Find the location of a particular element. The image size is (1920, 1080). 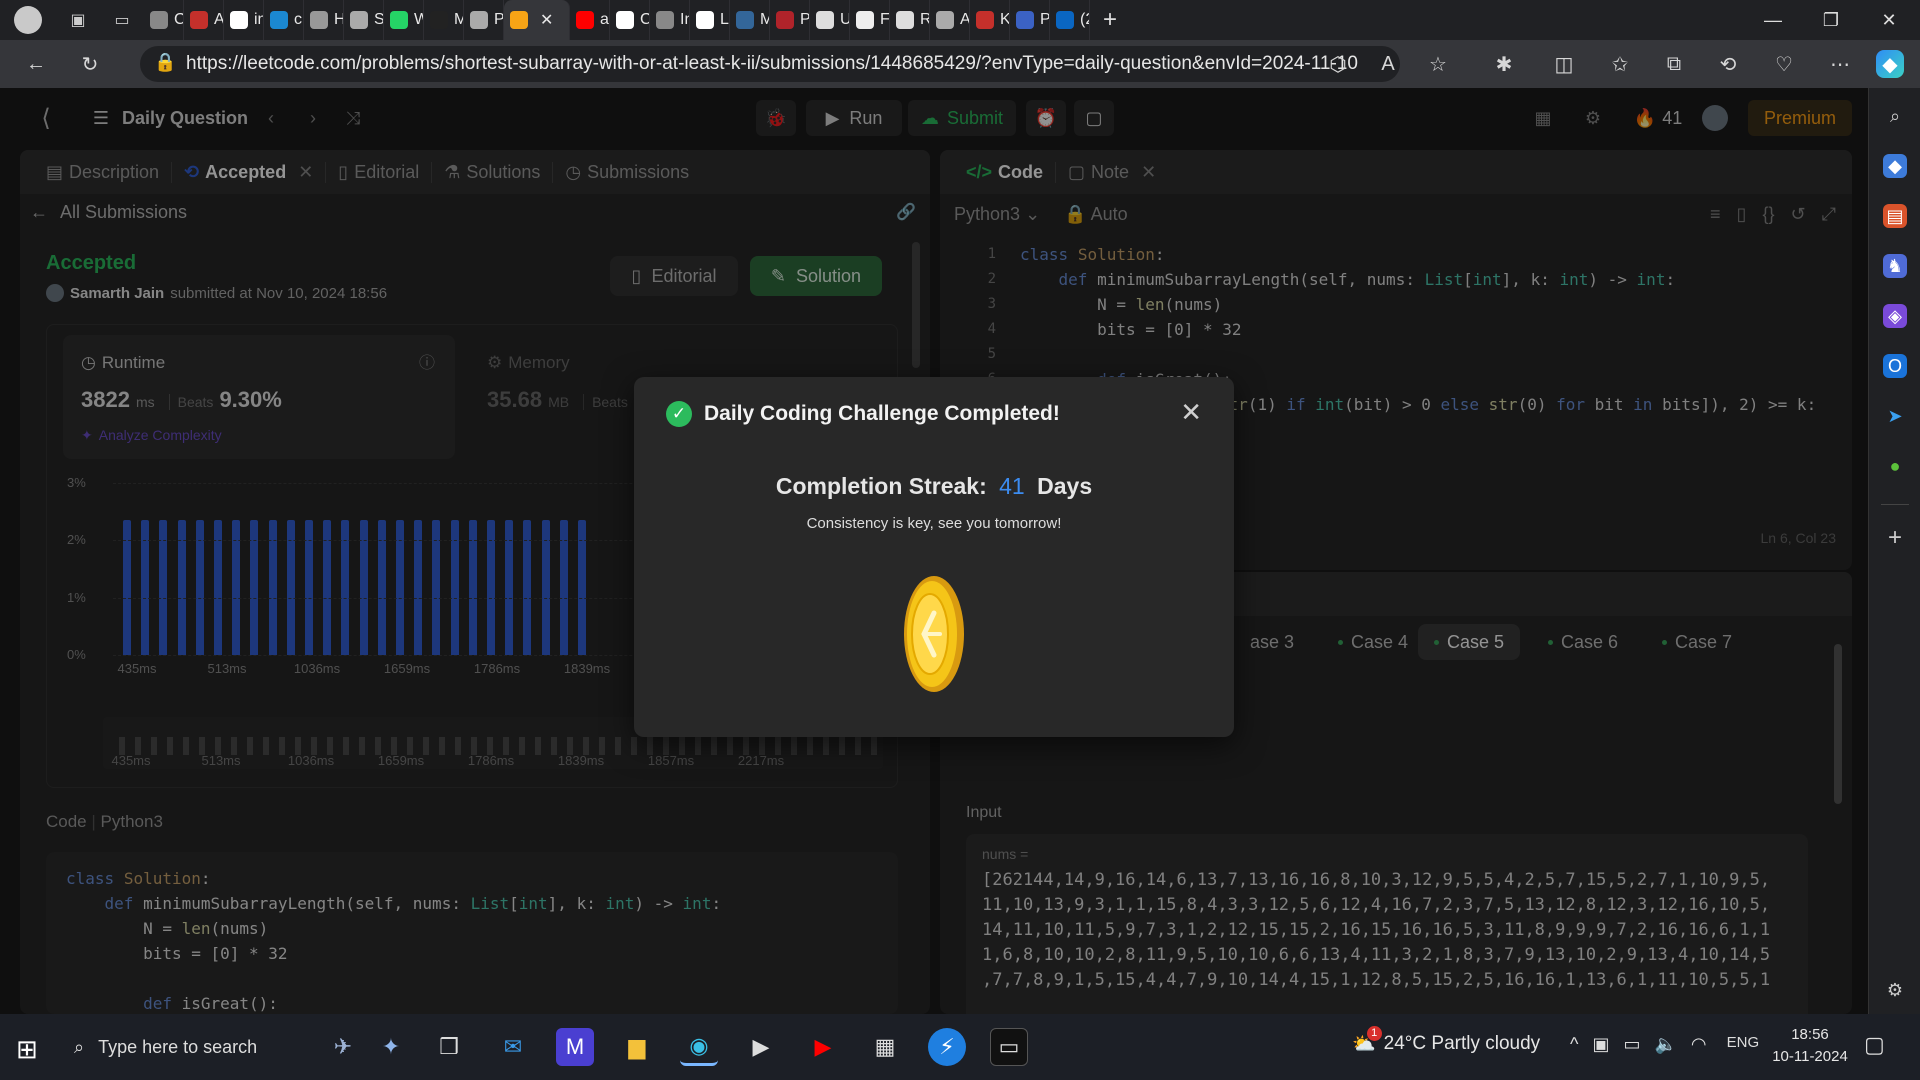

close-modal-button: ✕ is located at coordinates (1191, 412).